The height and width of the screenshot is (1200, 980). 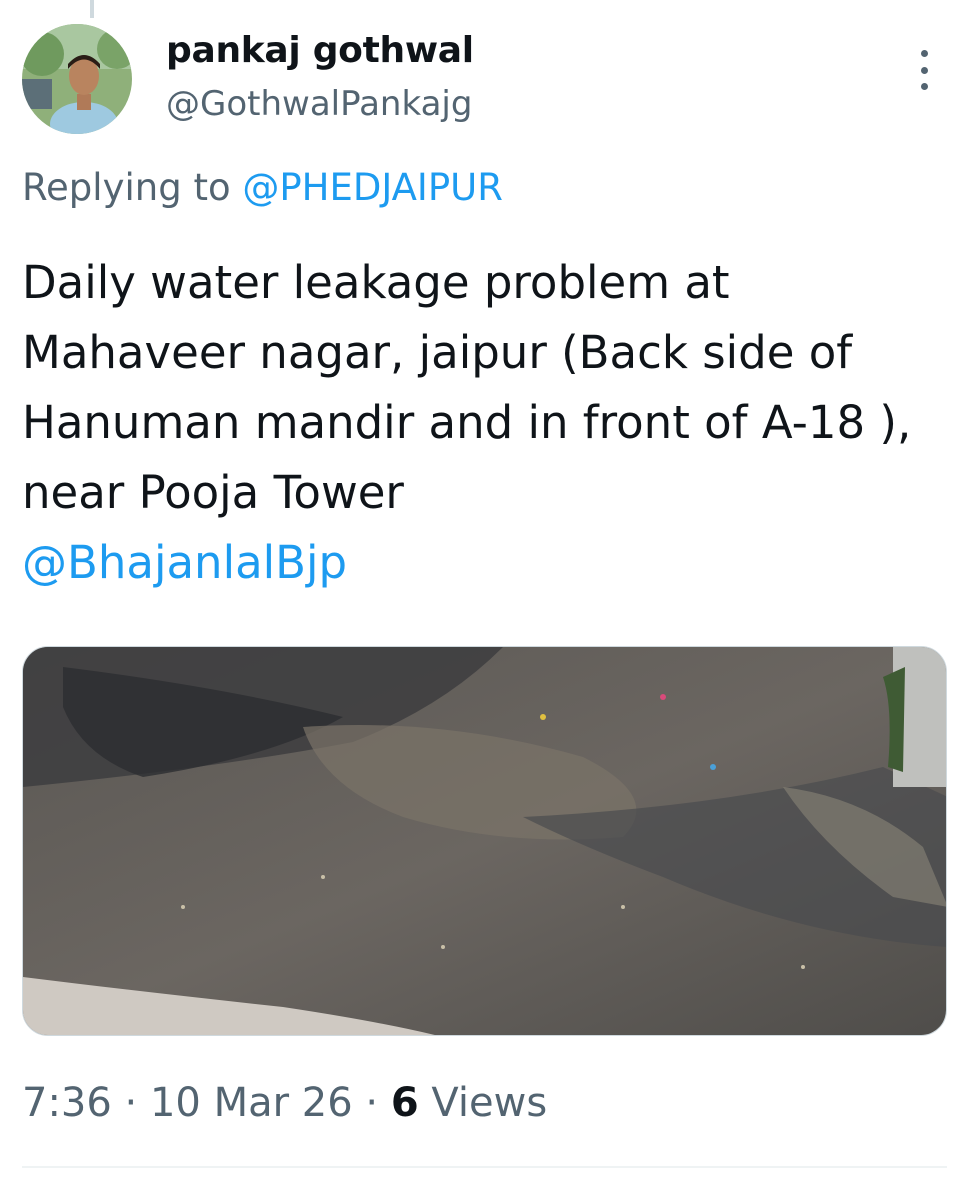 What do you see at coordinates (372, 187) in the screenshot?
I see `replying-to-mention: @PHEDJAIPUR` at bounding box center [372, 187].